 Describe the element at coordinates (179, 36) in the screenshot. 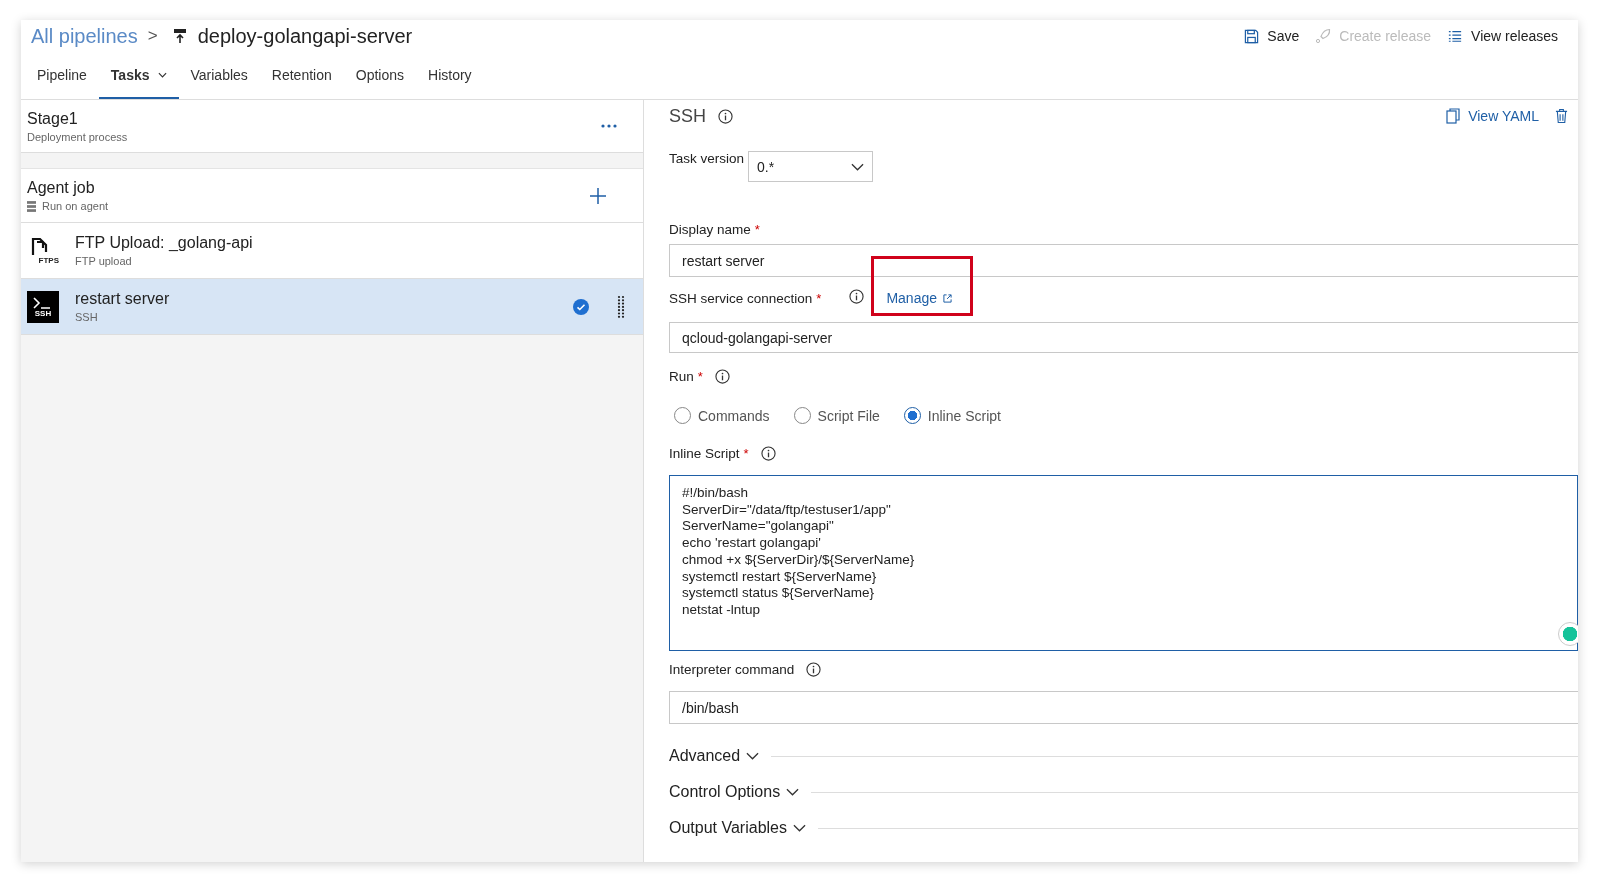

I see `pipeline-icon` at that location.